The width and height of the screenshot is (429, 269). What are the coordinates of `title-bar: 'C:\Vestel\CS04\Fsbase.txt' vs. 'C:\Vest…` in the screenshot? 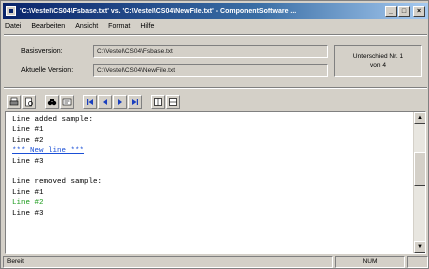 It's located at (215, 11).